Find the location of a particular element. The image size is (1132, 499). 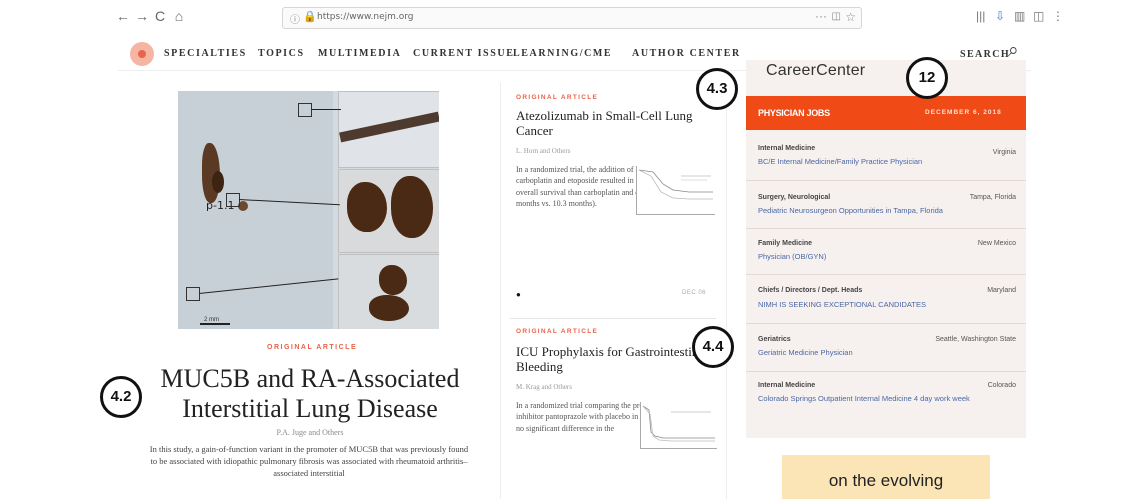

job-location: Colorado is located at coordinates (1001, 385).